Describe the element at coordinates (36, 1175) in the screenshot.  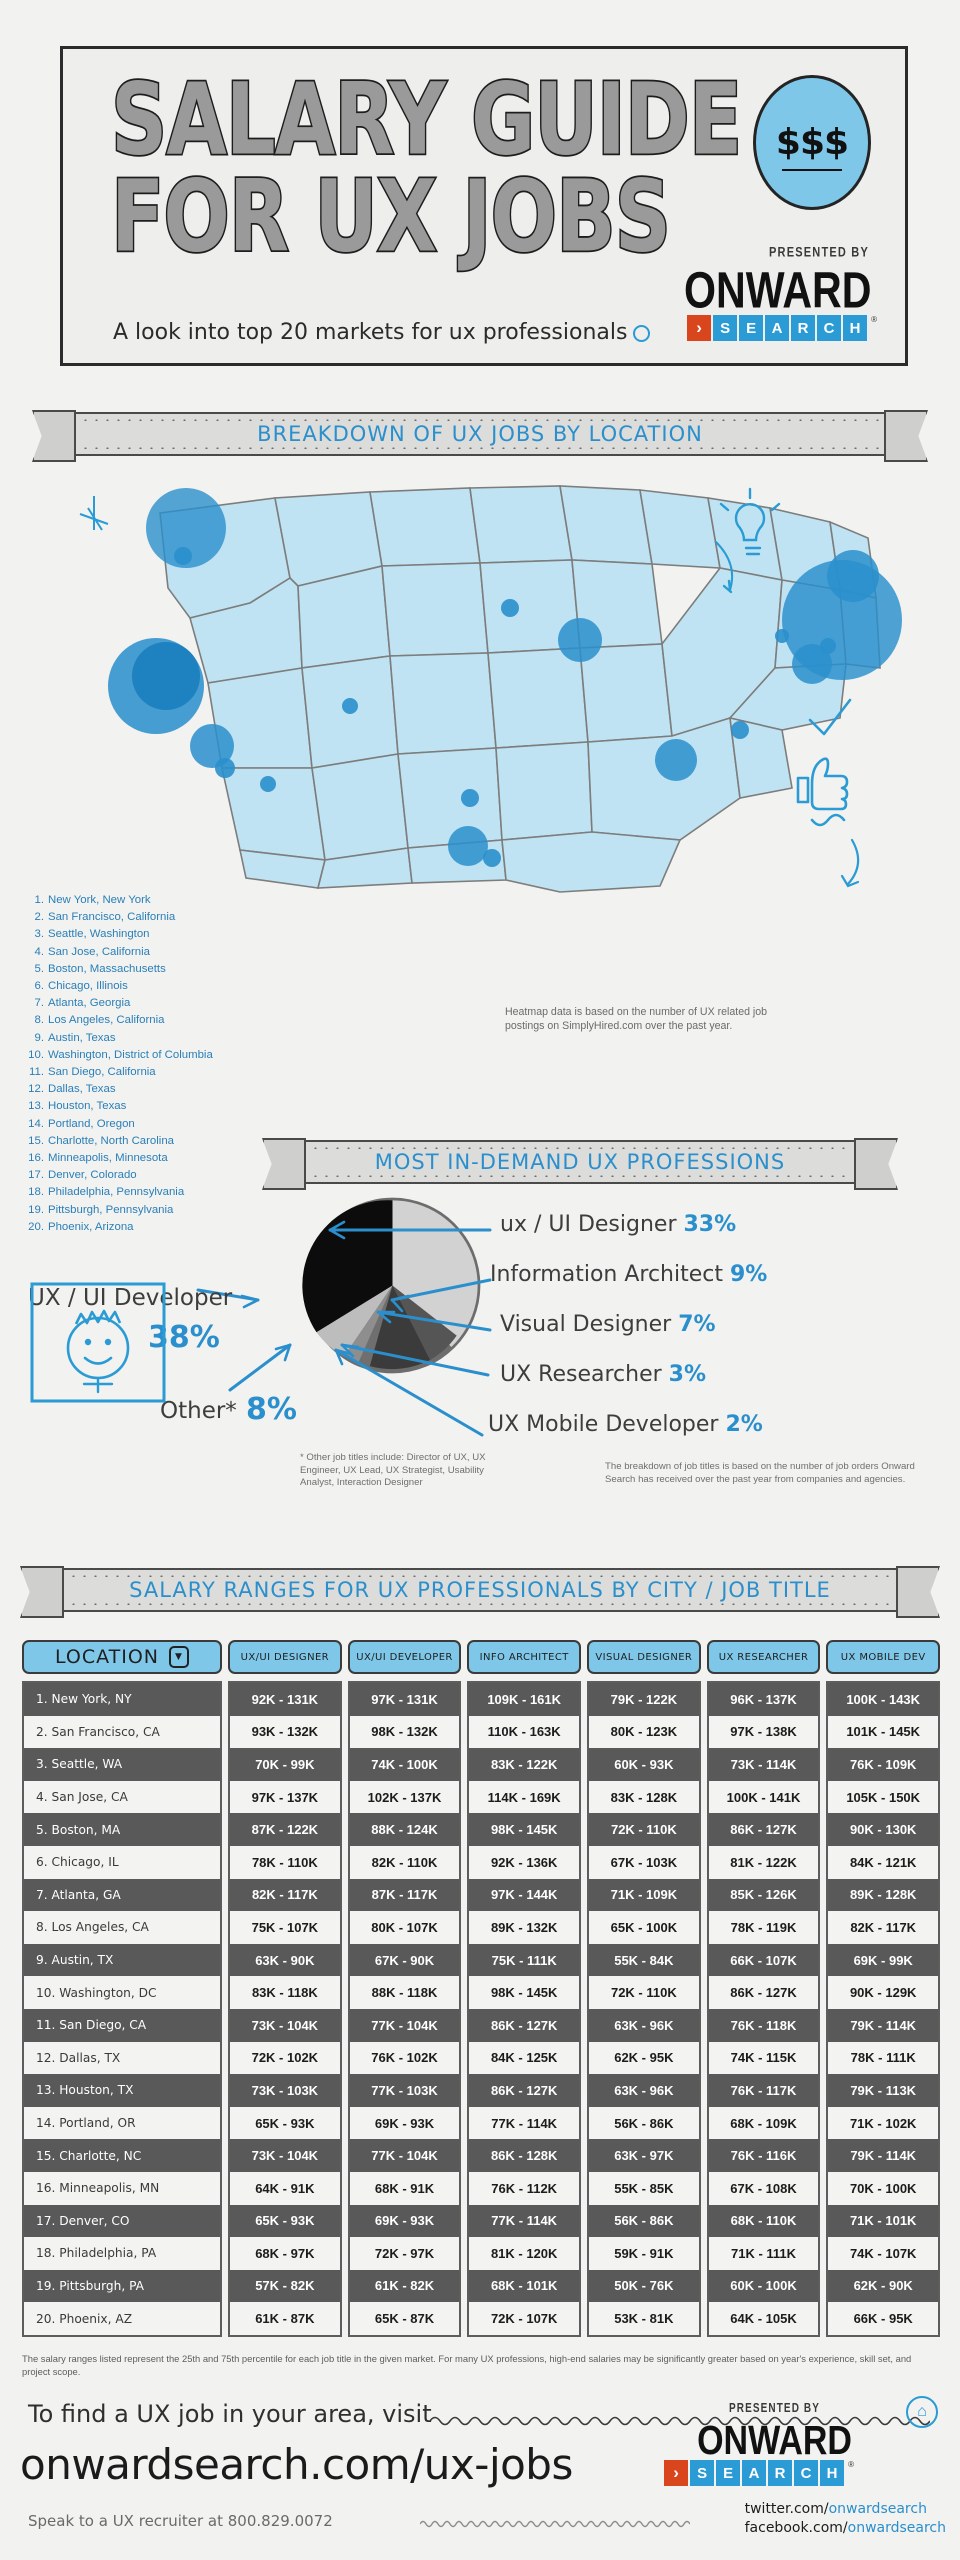
I see `city-rank: 17.` at that location.